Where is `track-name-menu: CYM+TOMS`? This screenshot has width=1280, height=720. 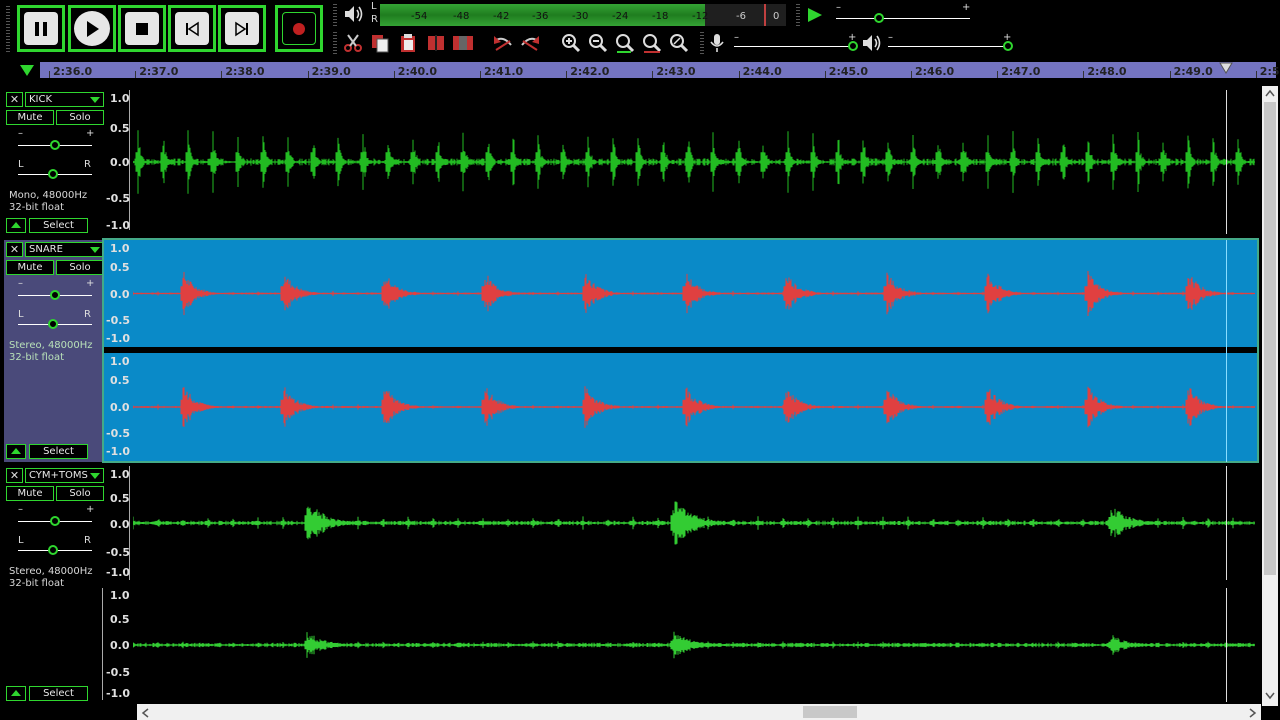 track-name-menu: CYM+TOMS is located at coordinates (64, 475).